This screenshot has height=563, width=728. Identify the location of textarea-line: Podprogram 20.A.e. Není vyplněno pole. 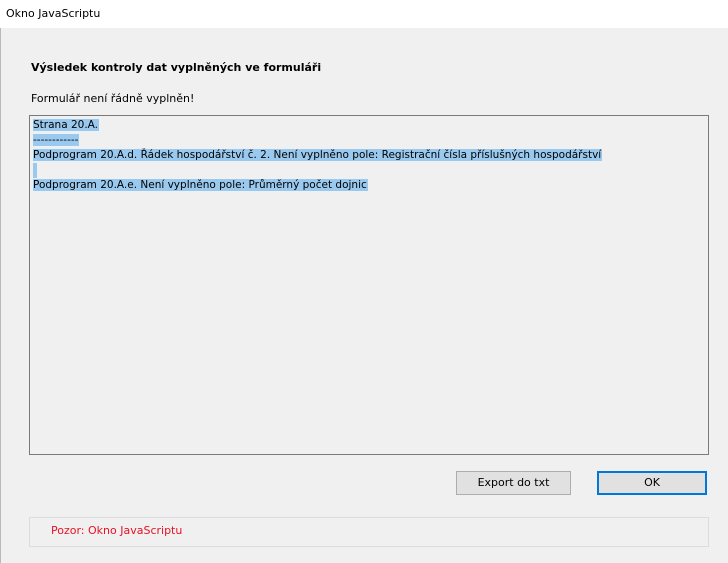
(317, 185).